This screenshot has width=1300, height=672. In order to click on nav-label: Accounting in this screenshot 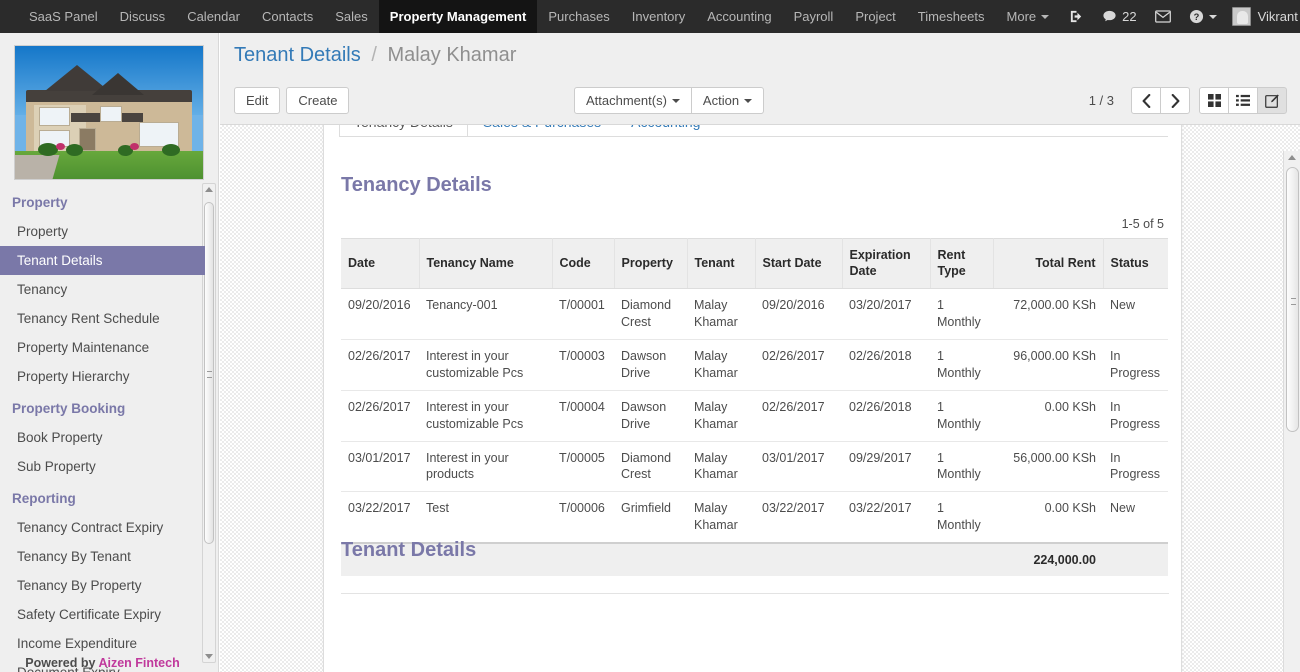, I will do `click(739, 16)`.